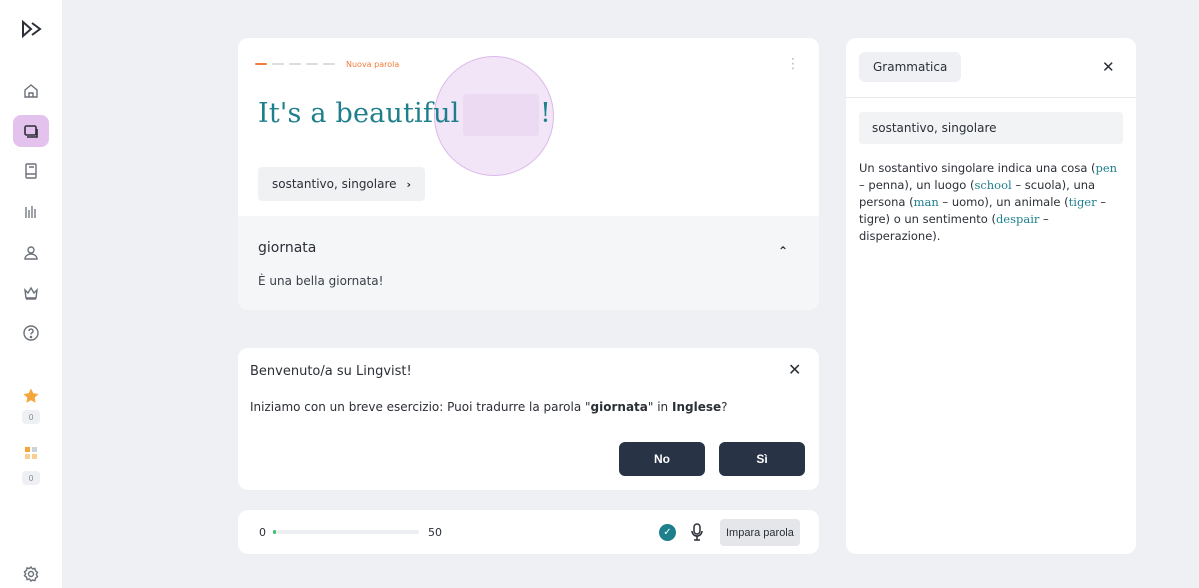 This screenshot has width=1199, height=588. I want to click on help-icon, so click(31, 333).